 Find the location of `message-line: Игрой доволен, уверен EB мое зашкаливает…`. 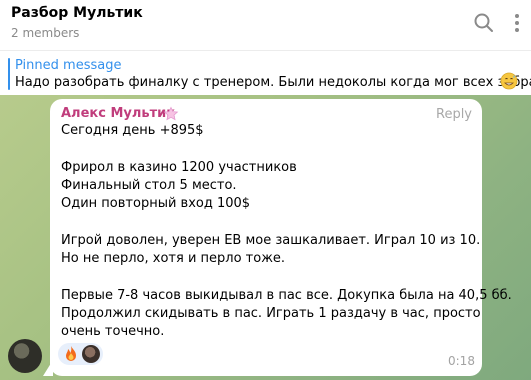

message-line: Игрой доволен, уверен EB мое зашкаливает… is located at coordinates (271, 240).